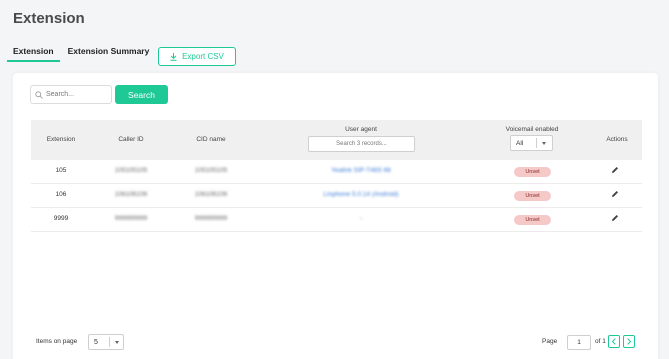 The image size is (669, 359). I want to click on page-title: Extension, so click(49, 18).